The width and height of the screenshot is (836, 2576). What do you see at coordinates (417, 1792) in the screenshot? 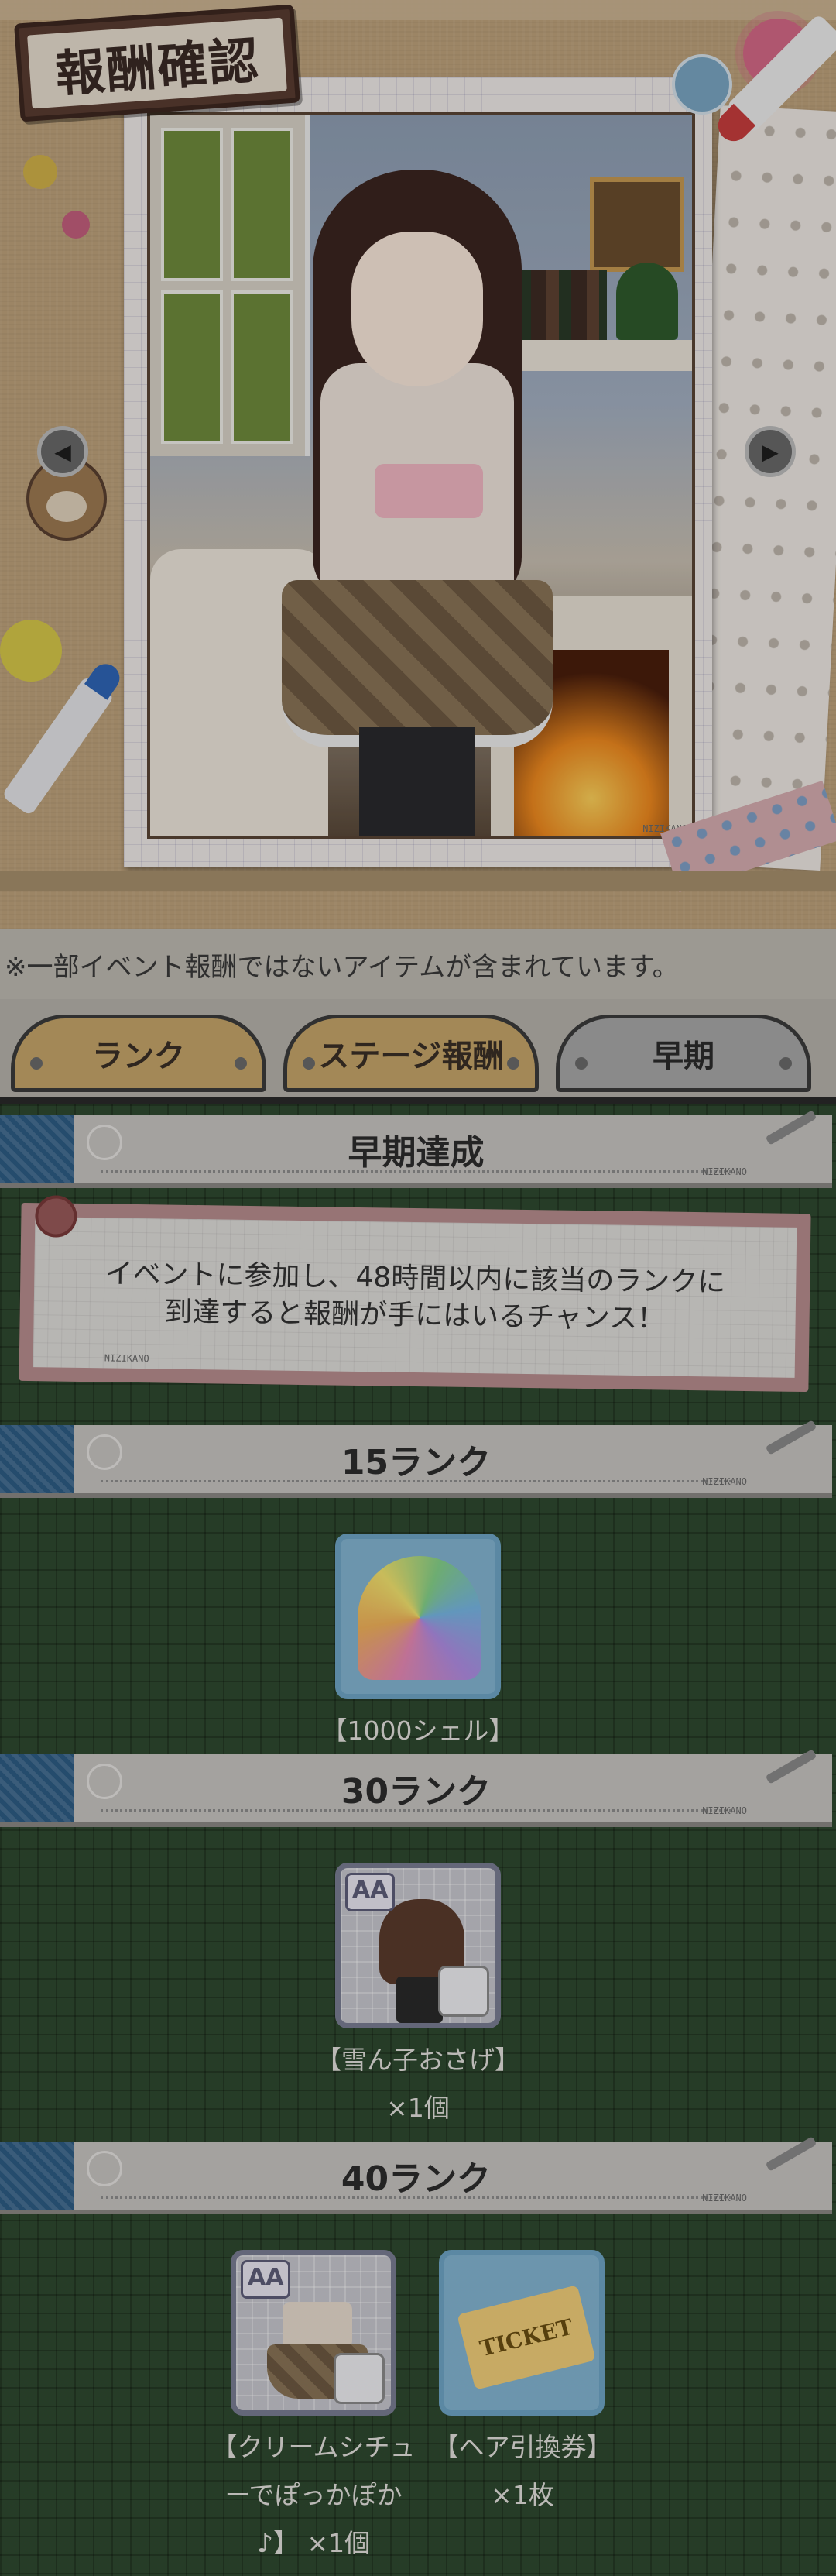
I see `section-title: 30ランク` at bounding box center [417, 1792].